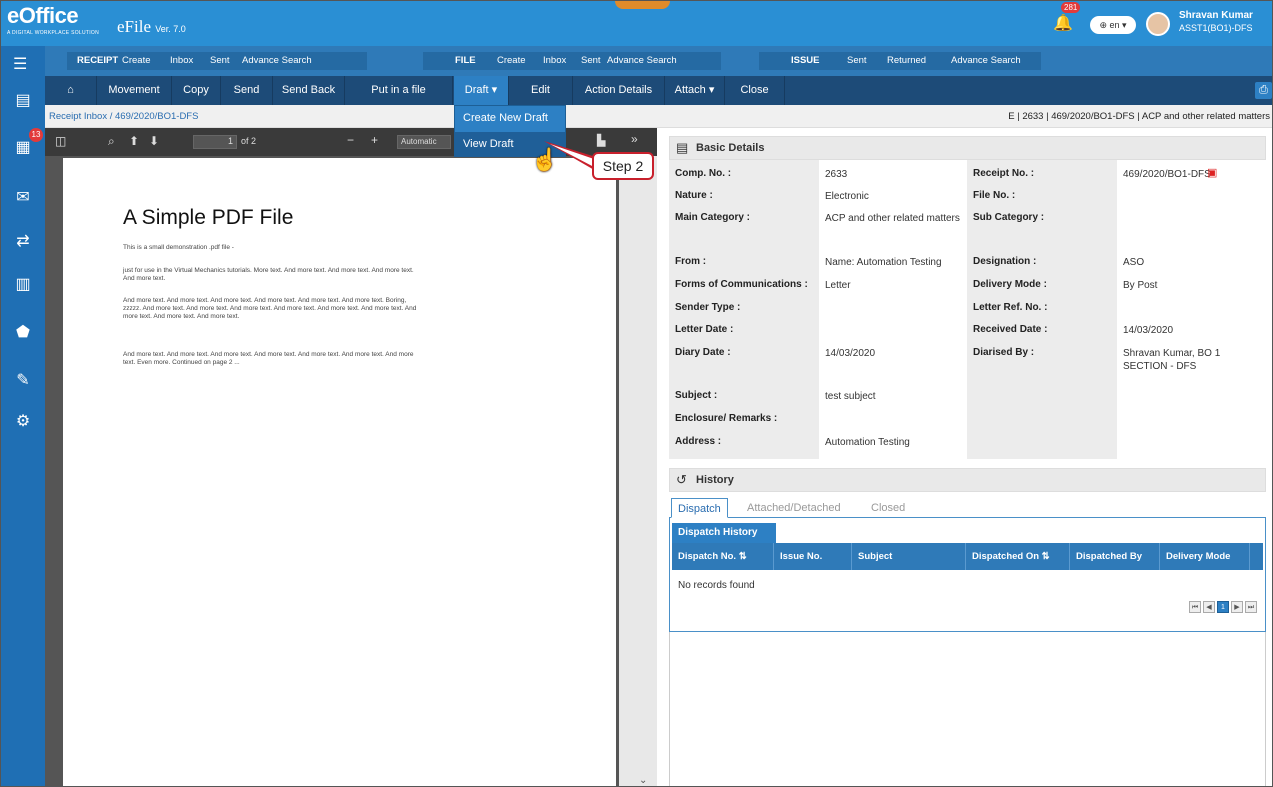 This screenshot has width=1273, height=787. I want to click on send-back-button: Send Back, so click(309, 90).